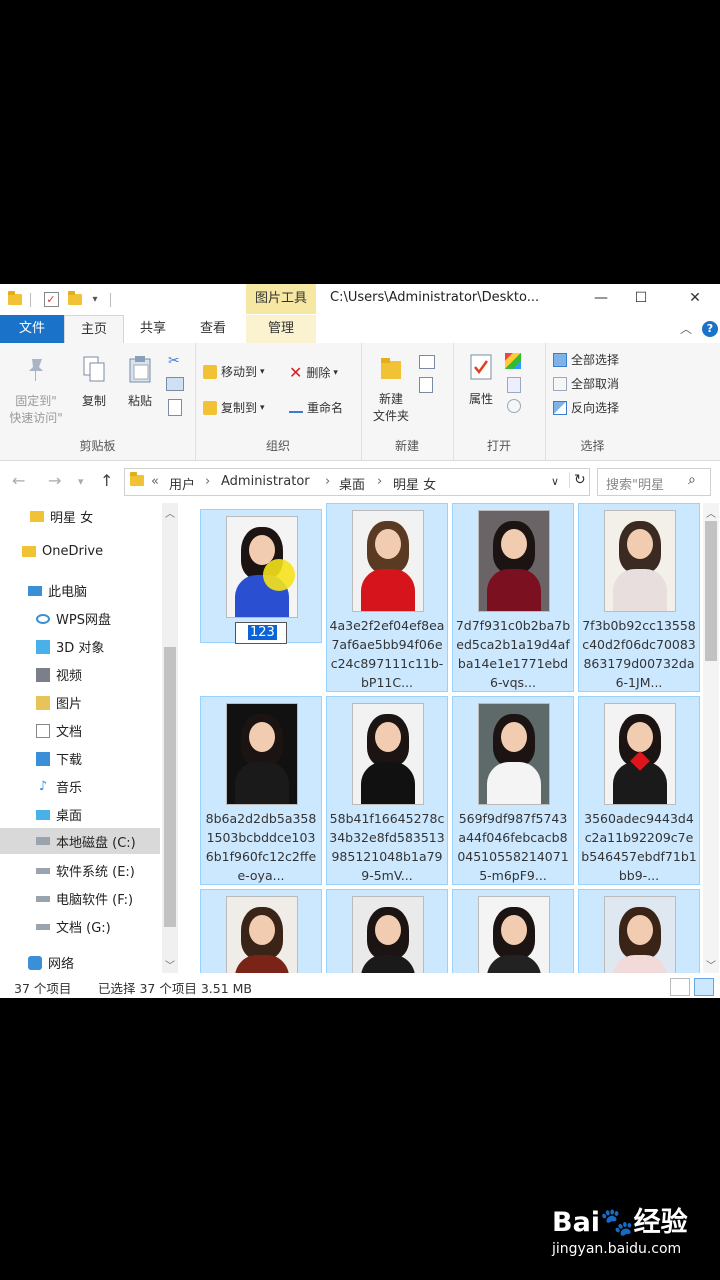  What do you see at coordinates (175, 407) in the screenshot?
I see `paste-shortcut-icon` at bounding box center [175, 407].